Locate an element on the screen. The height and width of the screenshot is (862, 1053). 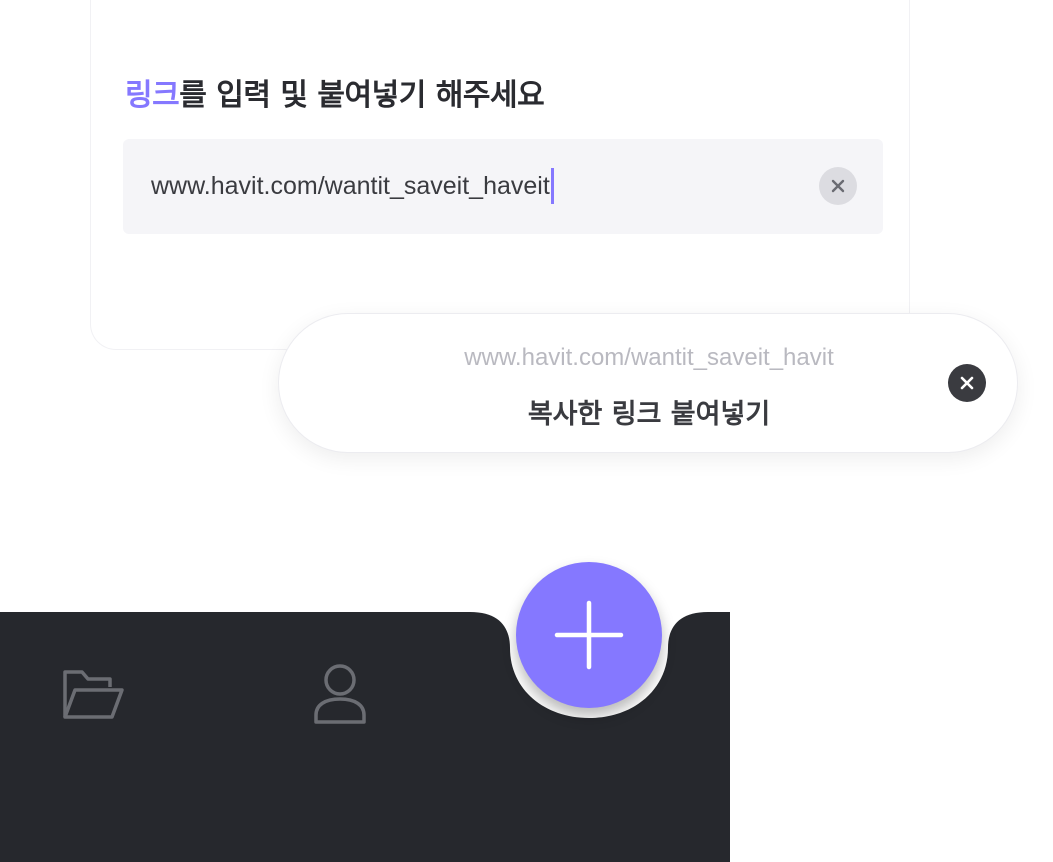
paste-copied-link-label: 복사한 링크 붙여넣기 is located at coordinates (649, 414).